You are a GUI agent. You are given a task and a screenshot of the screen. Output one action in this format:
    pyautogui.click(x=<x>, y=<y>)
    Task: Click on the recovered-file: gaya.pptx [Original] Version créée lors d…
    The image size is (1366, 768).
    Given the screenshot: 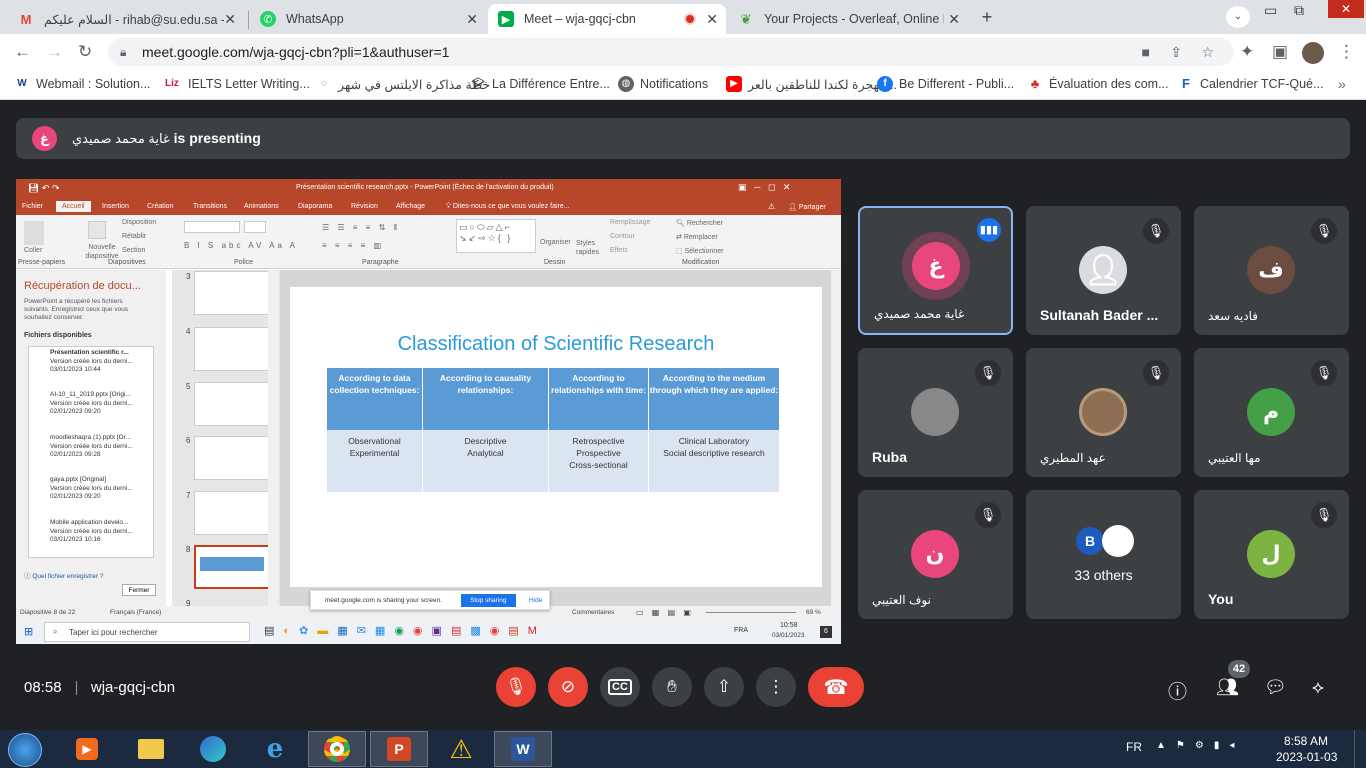 What is the action you would take?
    pyautogui.click(x=105, y=489)
    